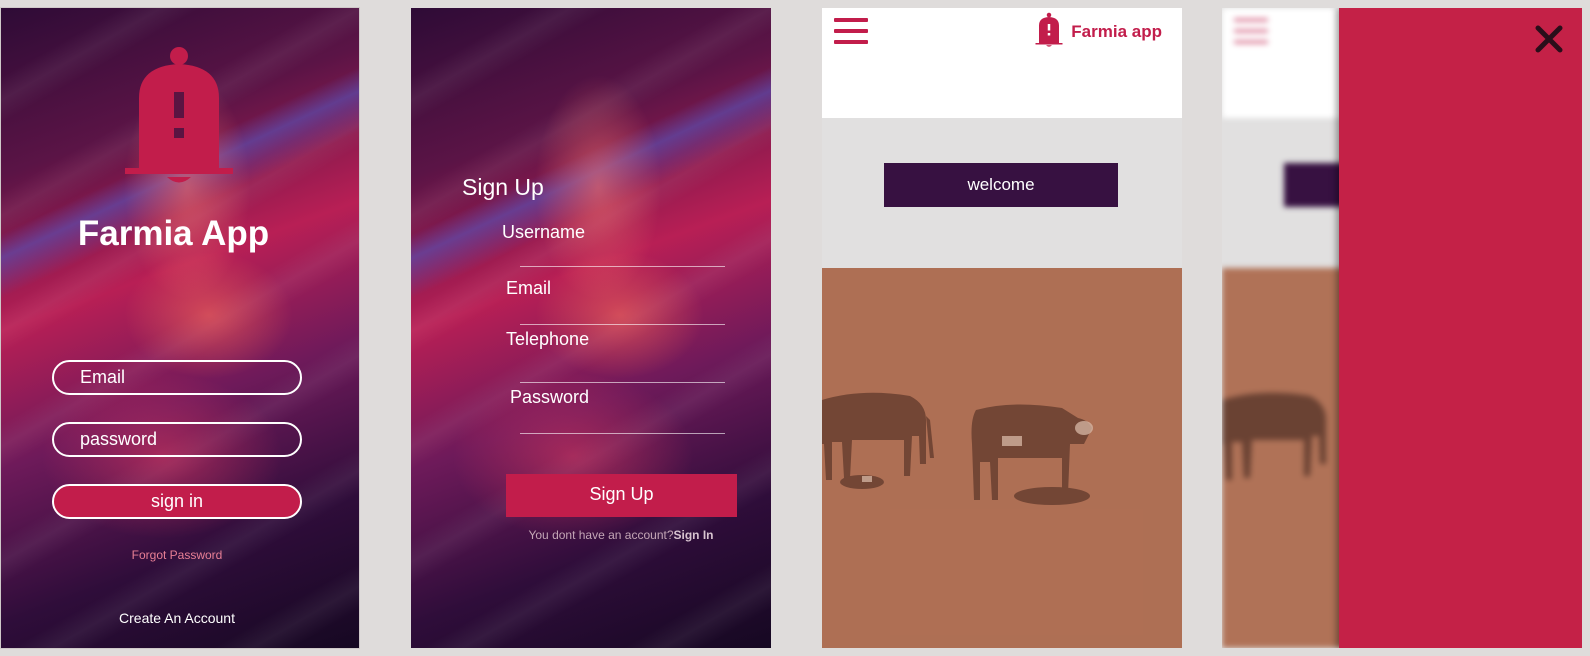 The image size is (1590, 656). I want to click on signup-footer: You dont have an account?Sign In, so click(591, 535).